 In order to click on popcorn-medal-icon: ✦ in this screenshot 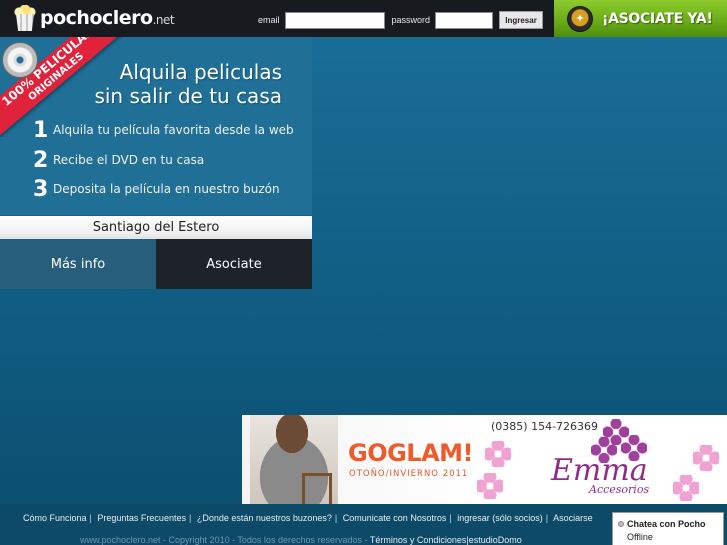, I will do `click(580, 18)`.